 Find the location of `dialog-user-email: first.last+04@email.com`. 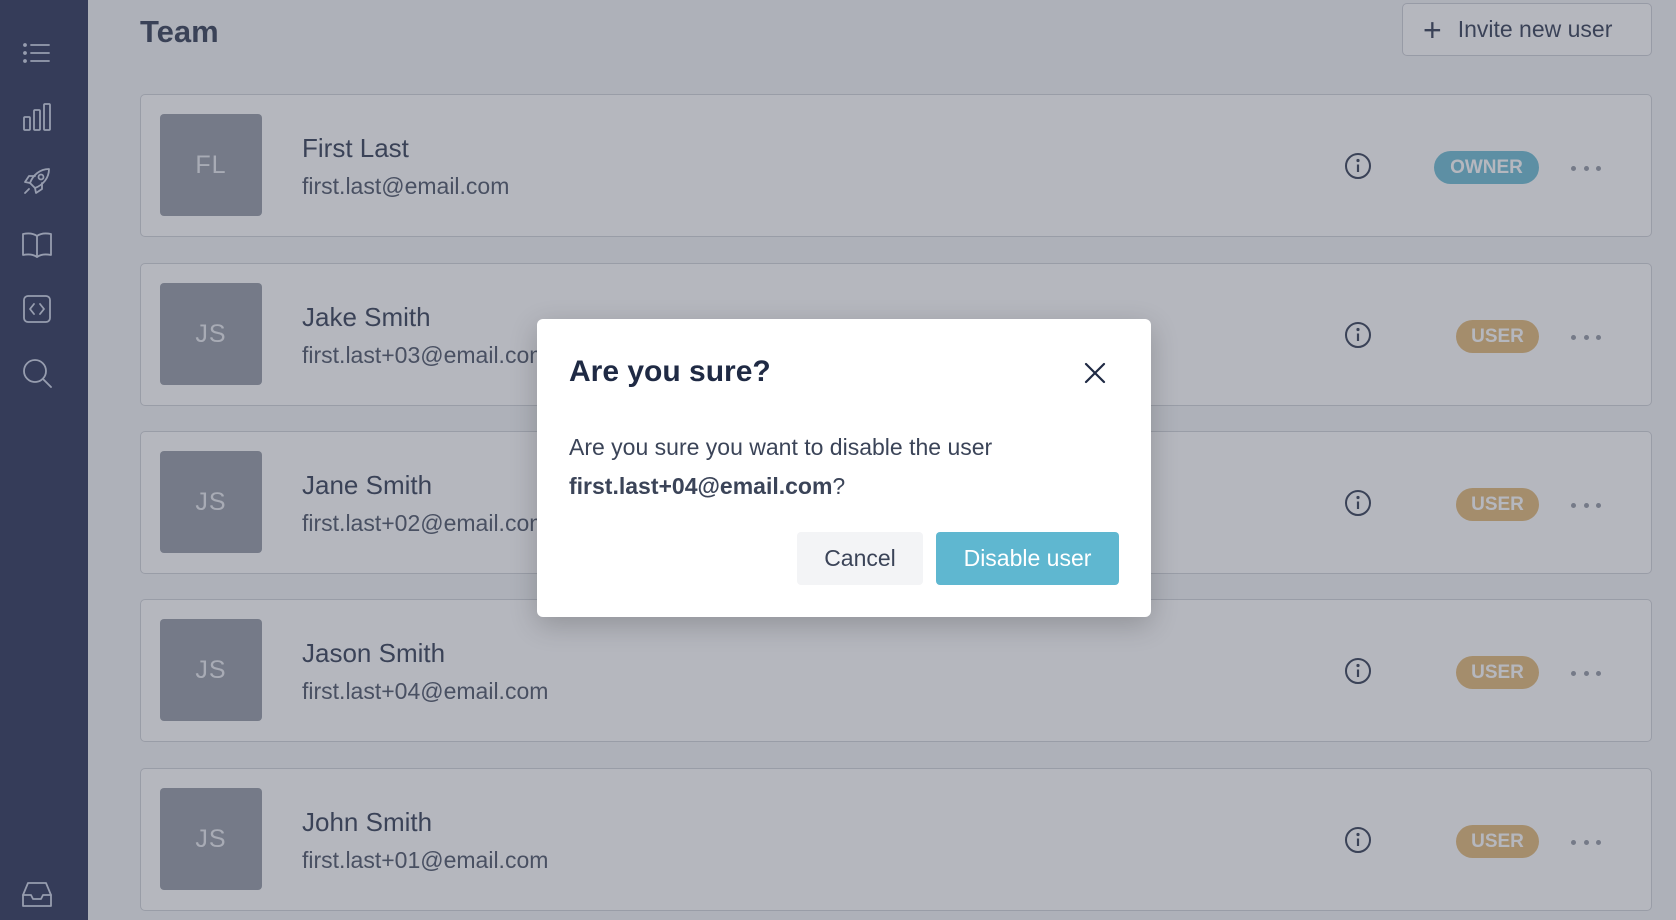

dialog-user-email: first.last+04@email.com is located at coordinates (701, 486).